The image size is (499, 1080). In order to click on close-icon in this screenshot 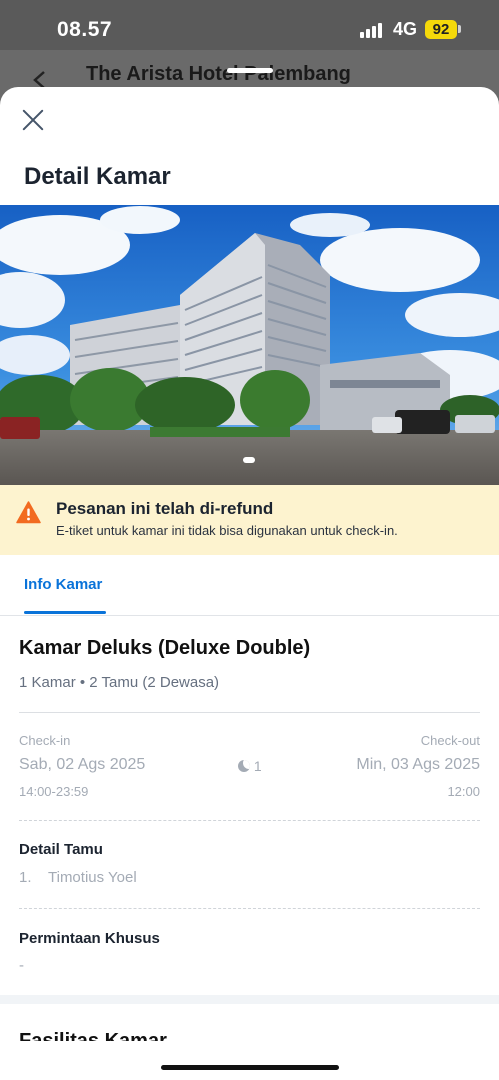, I will do `click(33, 120)`.